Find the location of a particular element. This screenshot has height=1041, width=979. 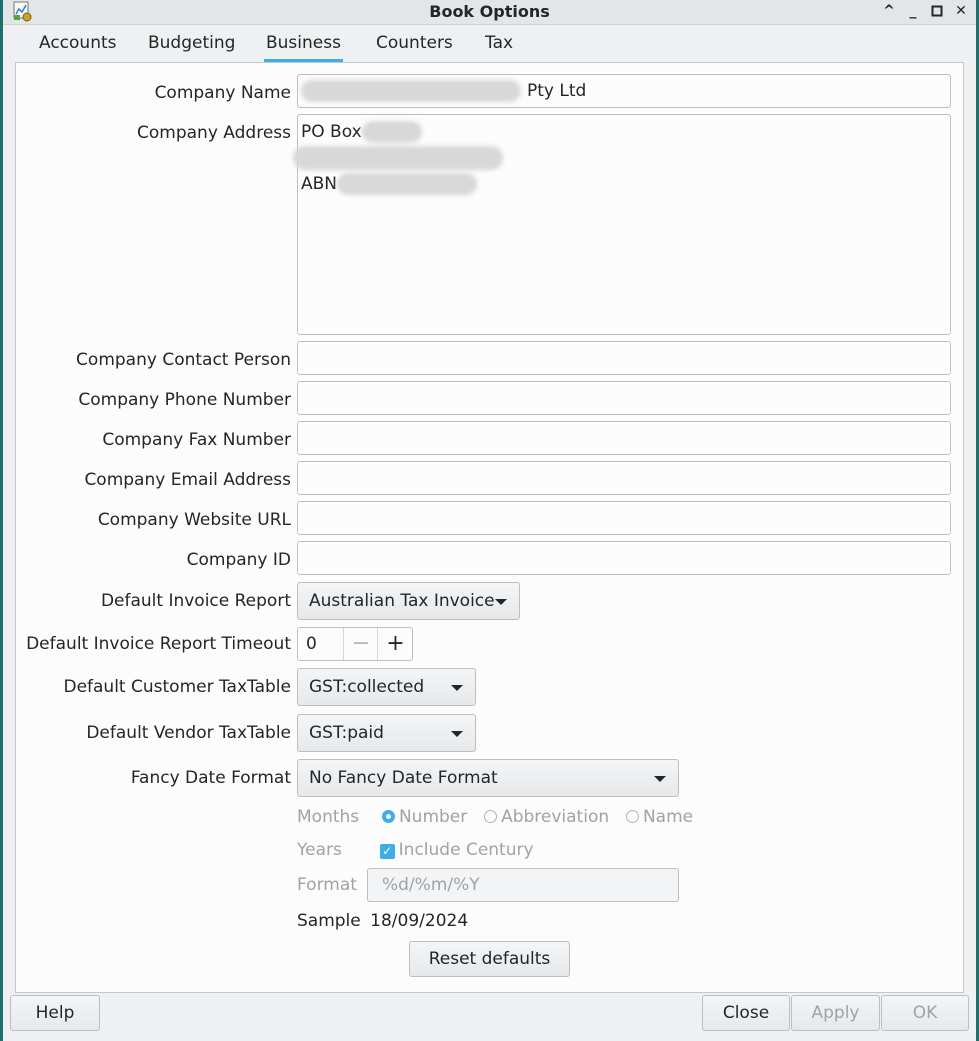

months-name-radio: Name is located at coordinates (659, 817).